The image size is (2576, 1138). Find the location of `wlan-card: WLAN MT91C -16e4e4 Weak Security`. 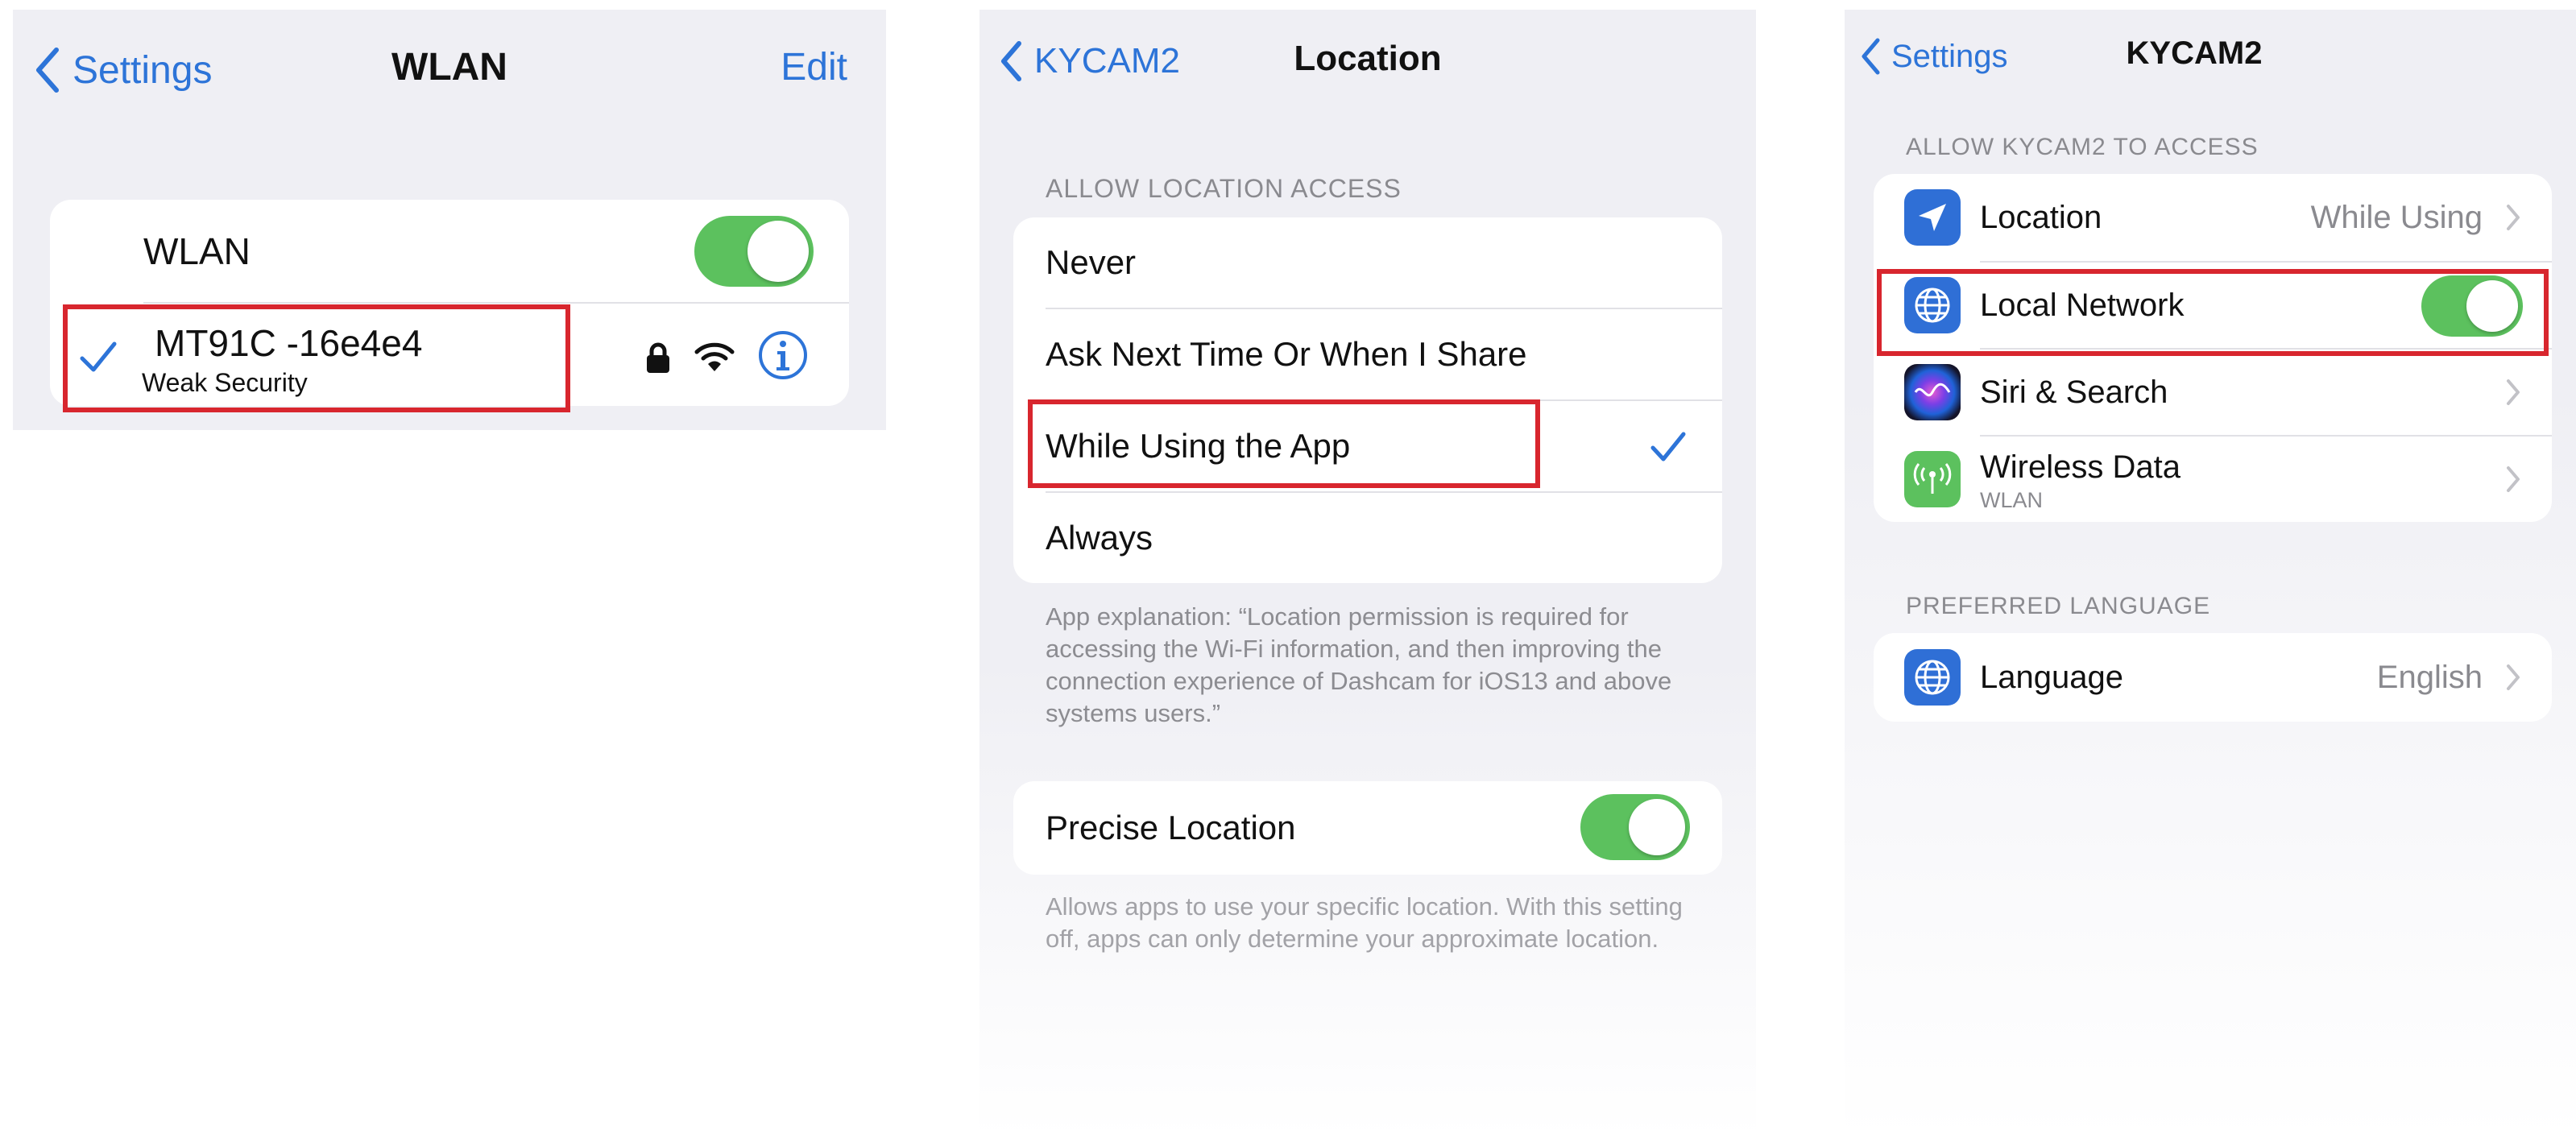

wlan-card: WLAN MT91C -16e4e4 Weak Security is located at coordinates (449, 303).